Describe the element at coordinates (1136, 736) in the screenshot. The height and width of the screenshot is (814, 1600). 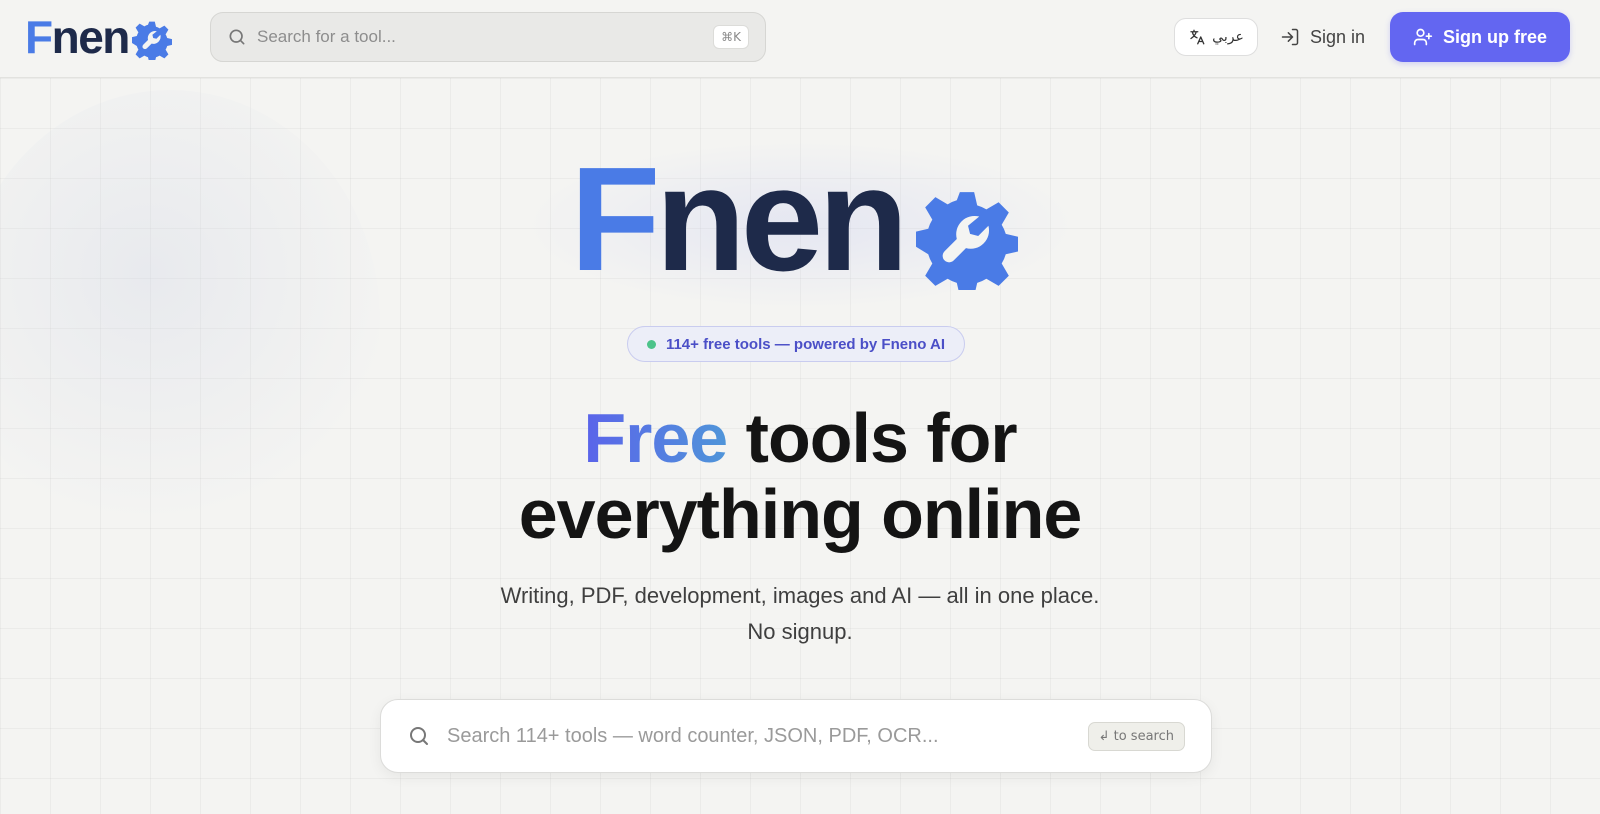
I see `enter-to-search-hint: ↲ to search` at that location.